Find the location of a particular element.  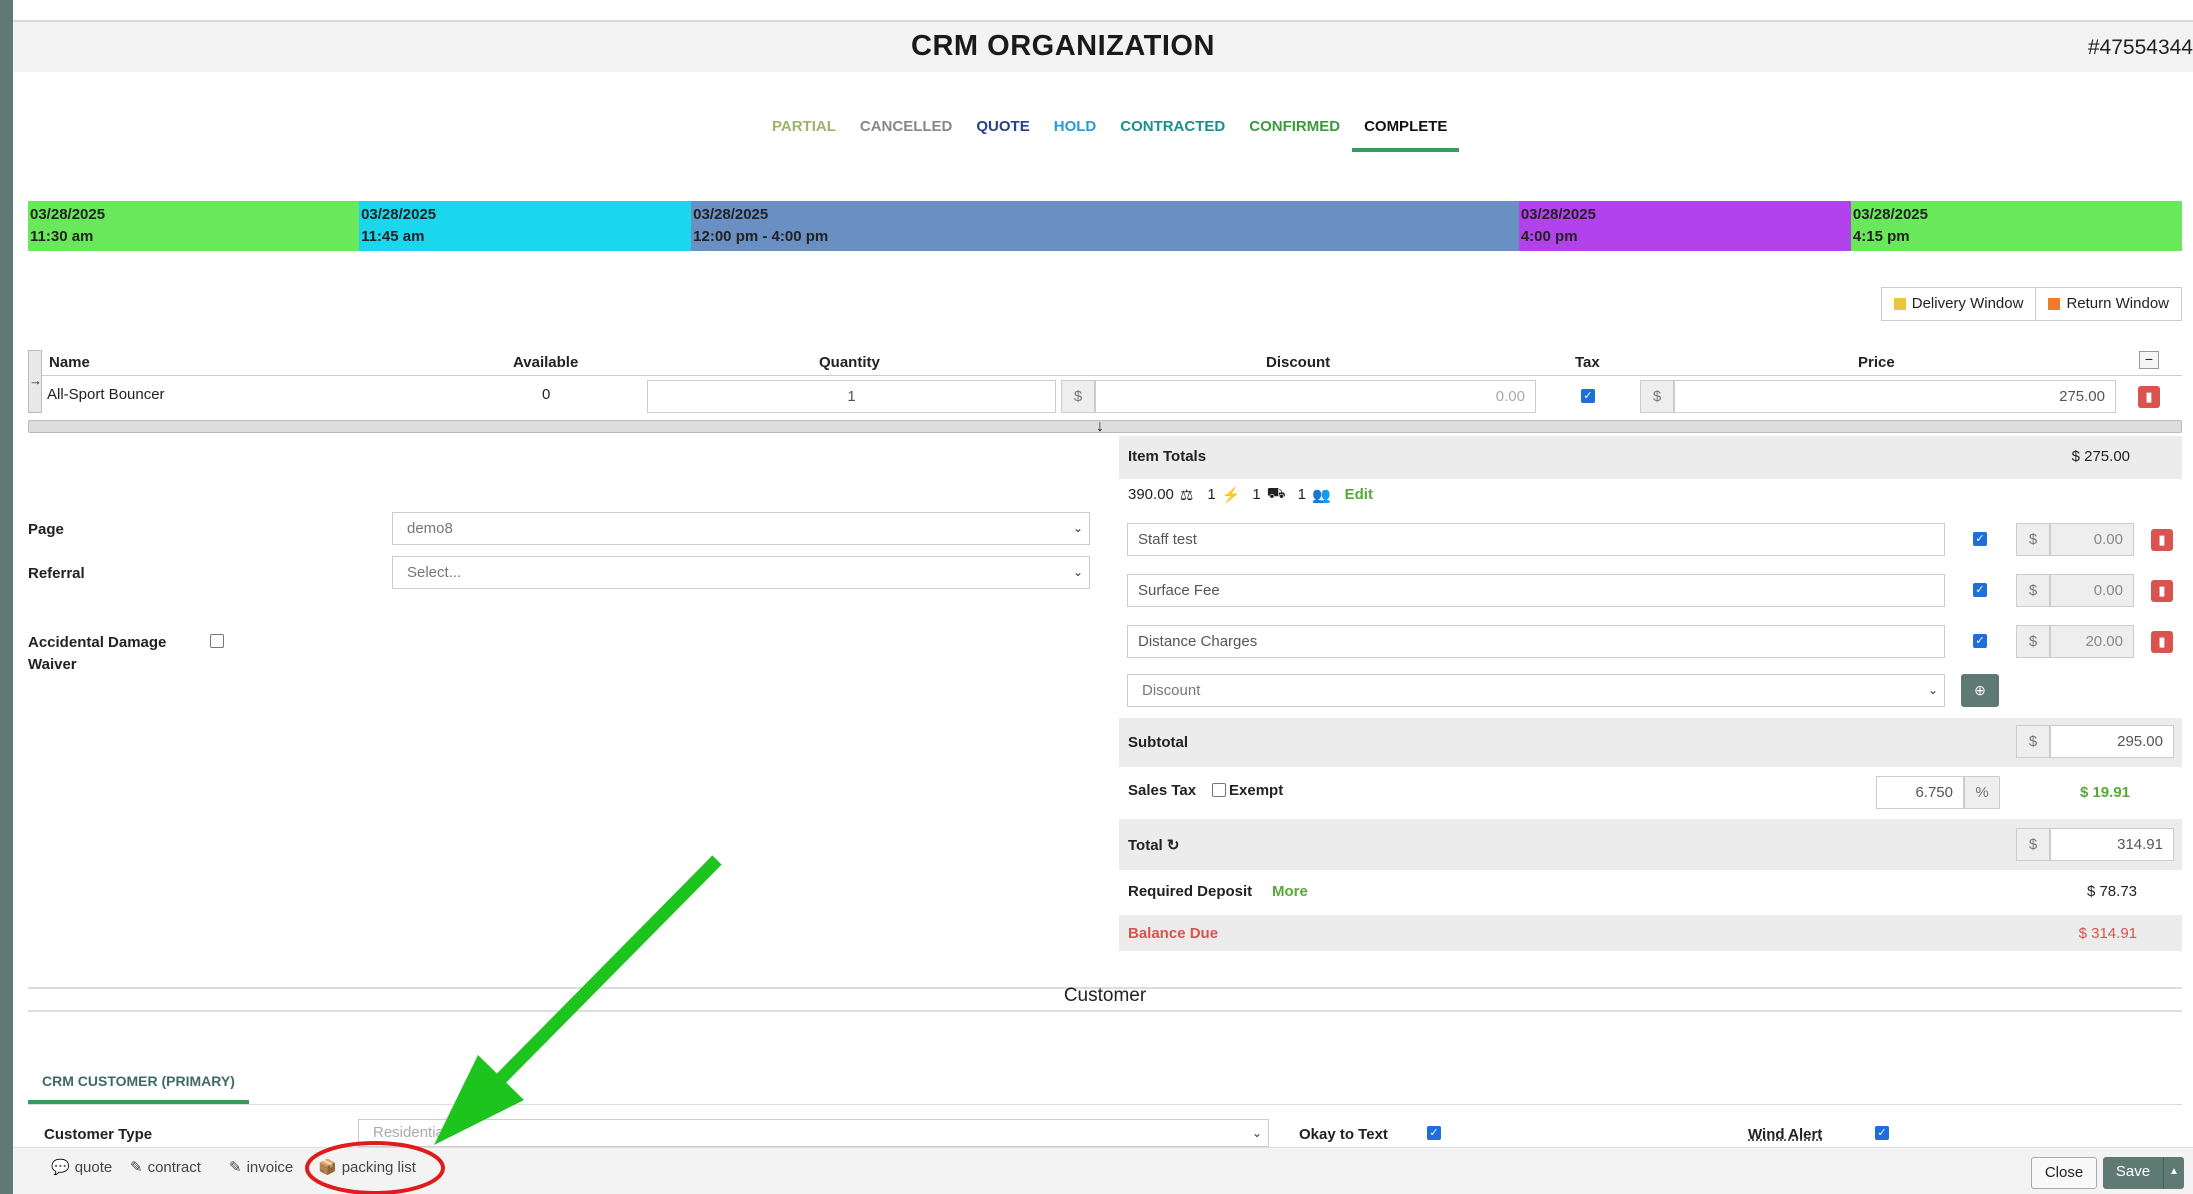

wind-alert-checkbox: ✓ is located at coordinates (1882, 1133).